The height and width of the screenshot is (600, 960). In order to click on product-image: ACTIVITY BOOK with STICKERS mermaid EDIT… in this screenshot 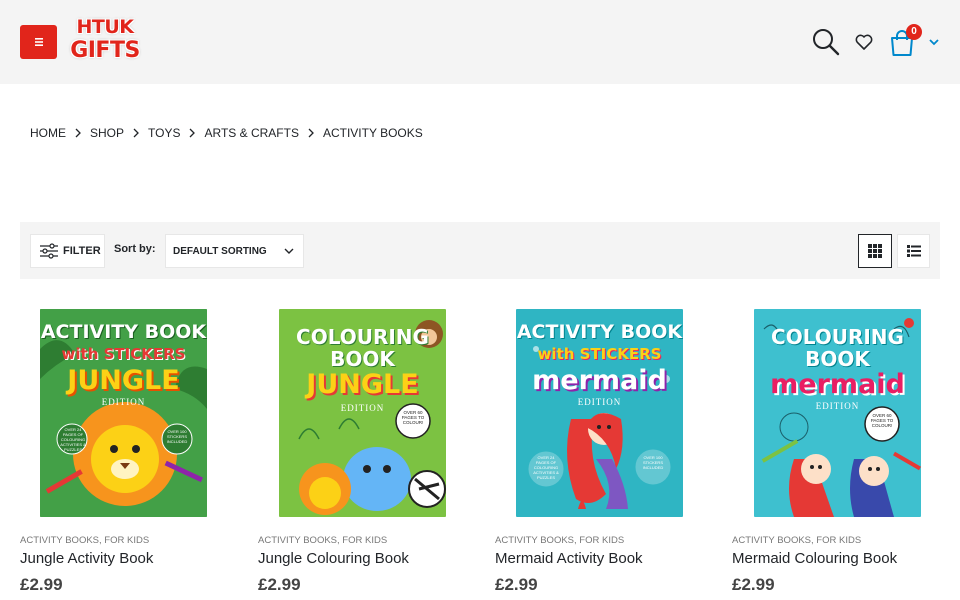, I will do `click(599, 413)`.